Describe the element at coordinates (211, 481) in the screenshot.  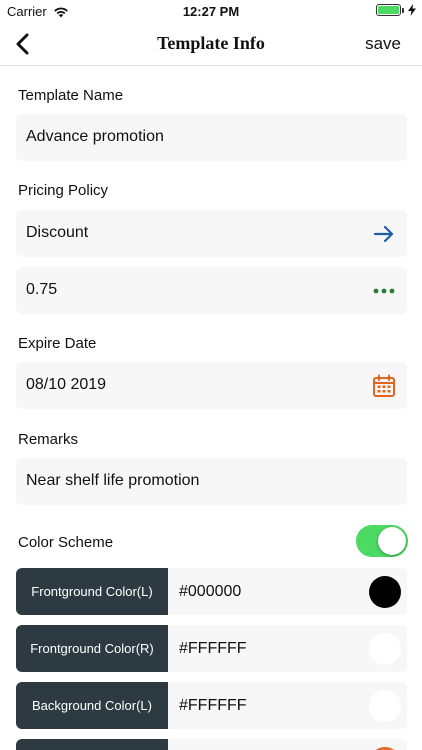
I see `remarks-field: Near shelf life promotion` at that location.